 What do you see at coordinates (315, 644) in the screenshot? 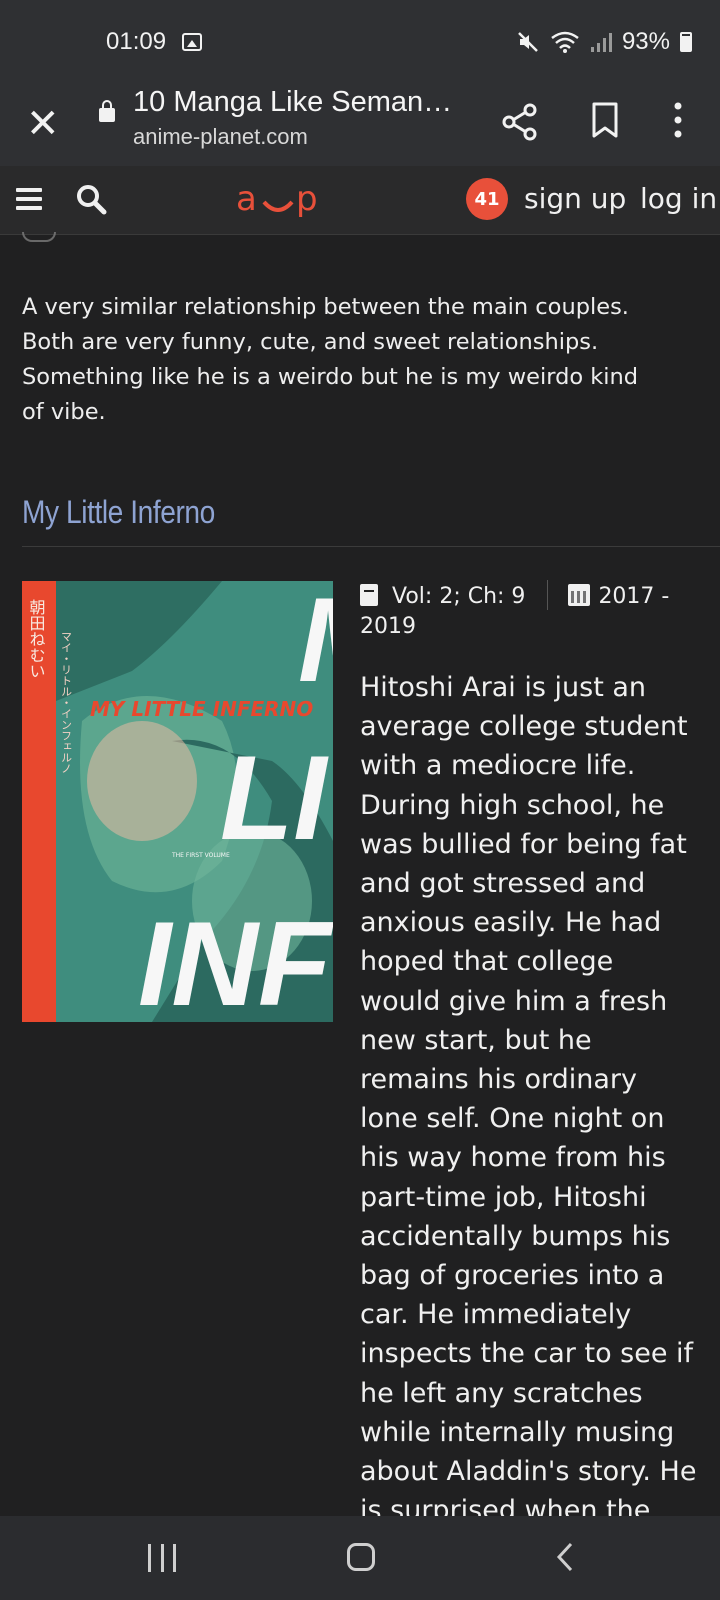
I see `cover-letters-1: M` at bounding box center [315, 644].